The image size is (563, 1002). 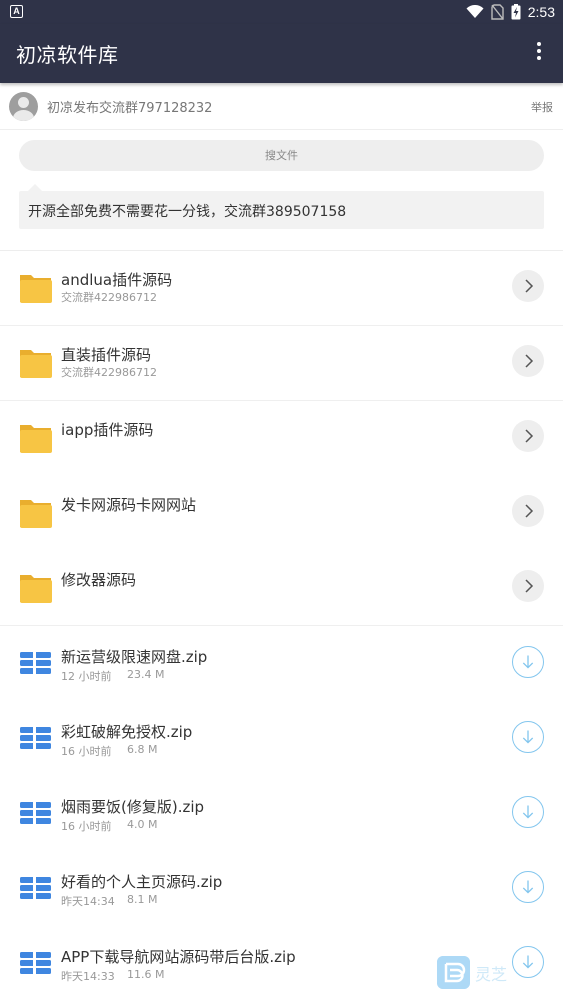 What do you see at coordinates (88, 976) in the screenshot?
I see `file-time: 昨天14:33` at bounding box center [88, 976].